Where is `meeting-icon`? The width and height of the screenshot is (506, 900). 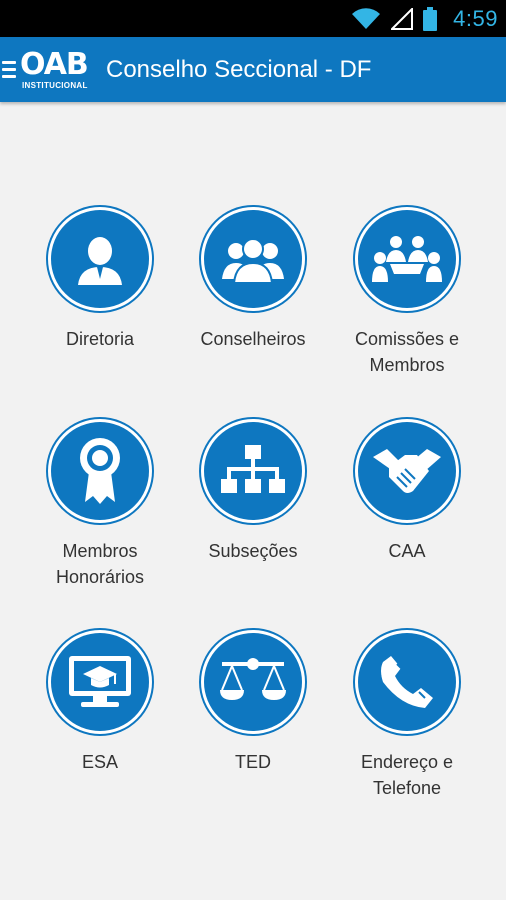
meeting-icon is located at coordinates (407, 259).